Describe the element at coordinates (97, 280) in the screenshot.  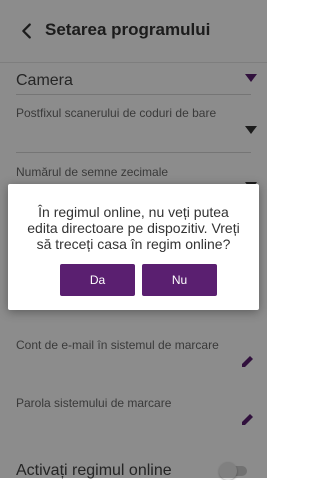
I see `yes-button: Da` at that location.